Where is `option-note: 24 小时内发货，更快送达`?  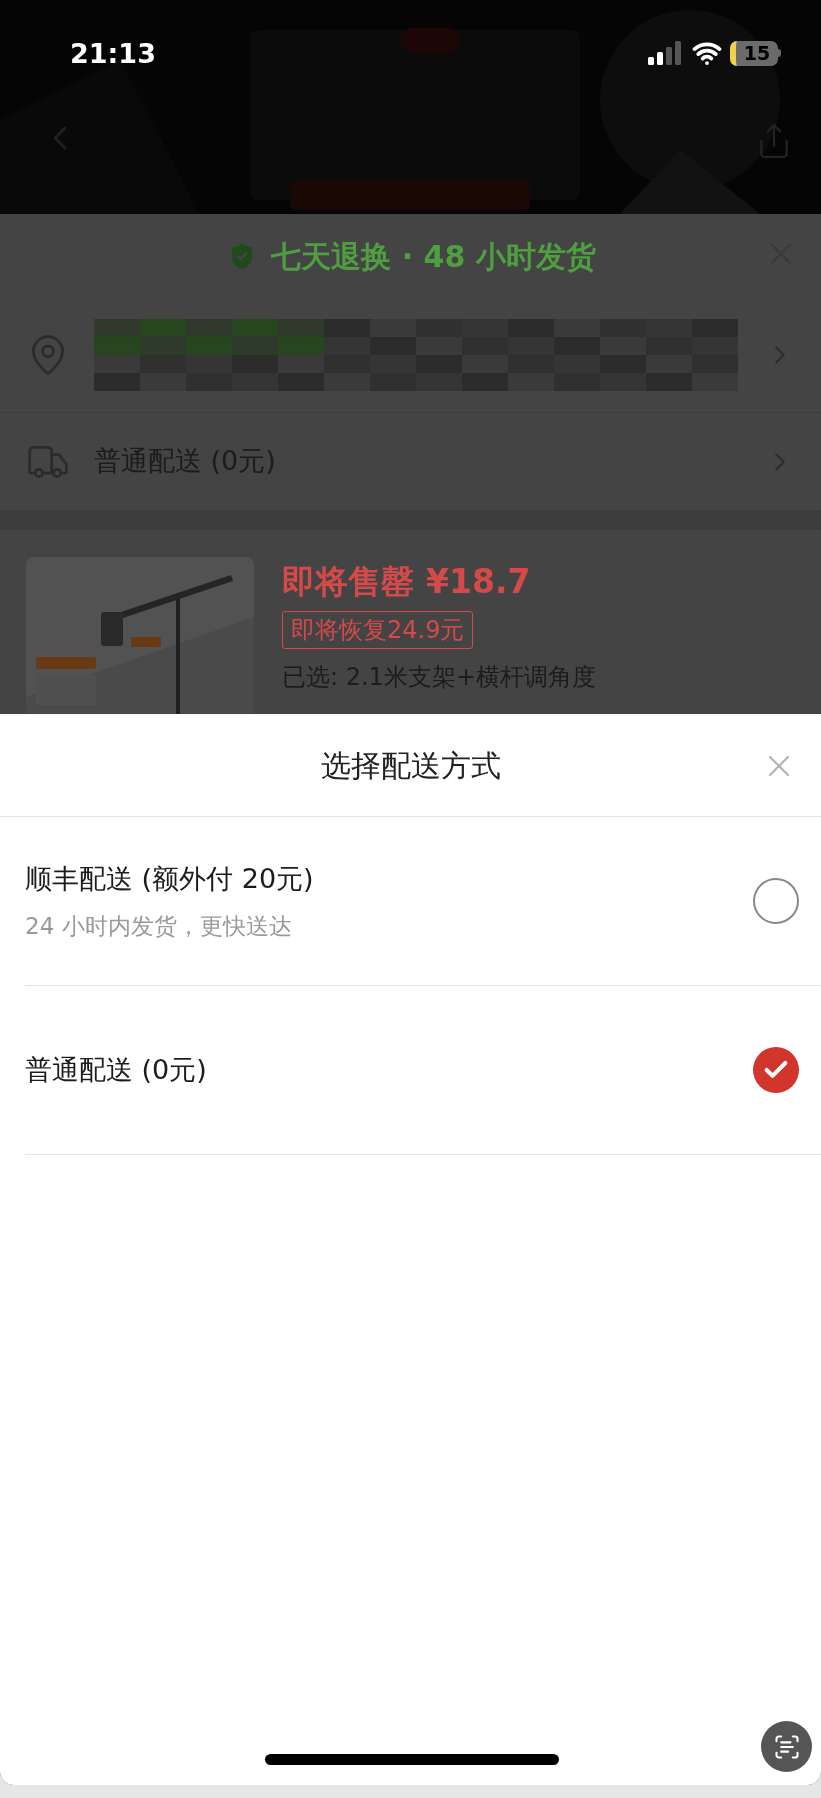
option-note: 24 小时内发货，更快送达 is located at coordinates (159, 926).